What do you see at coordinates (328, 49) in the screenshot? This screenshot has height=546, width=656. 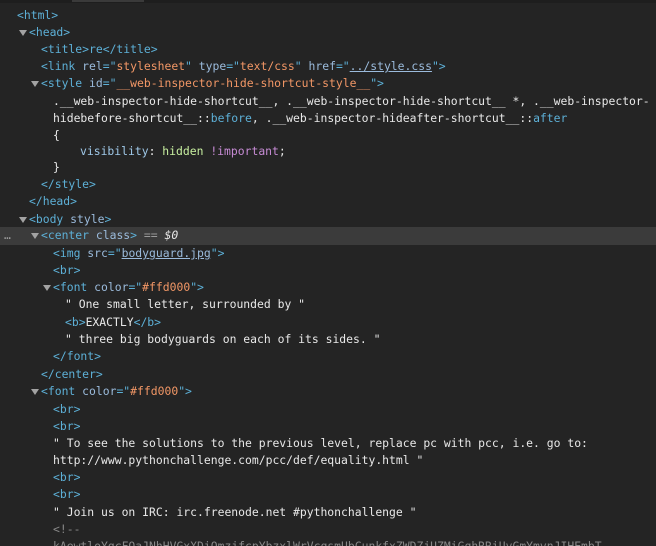 I see `dom-node-title: <title>re</title>` at bounding box center [328, 49].